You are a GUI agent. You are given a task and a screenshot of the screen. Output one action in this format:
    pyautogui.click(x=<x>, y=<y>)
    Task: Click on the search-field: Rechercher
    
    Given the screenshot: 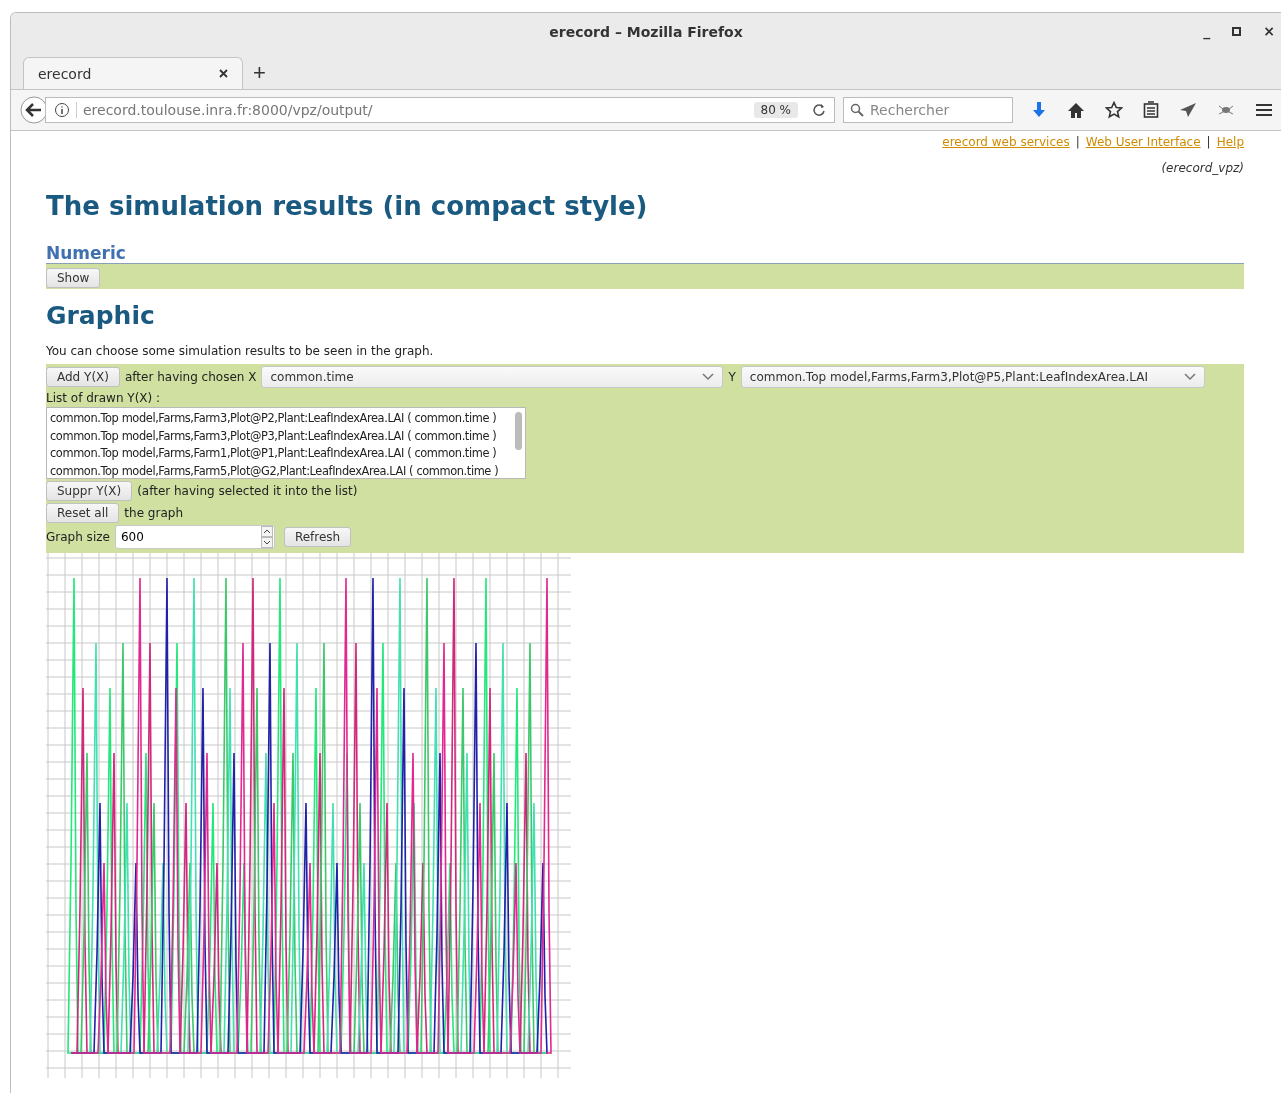 What is the action you would take?
    pyautogui.click(x=928, y=110)
    